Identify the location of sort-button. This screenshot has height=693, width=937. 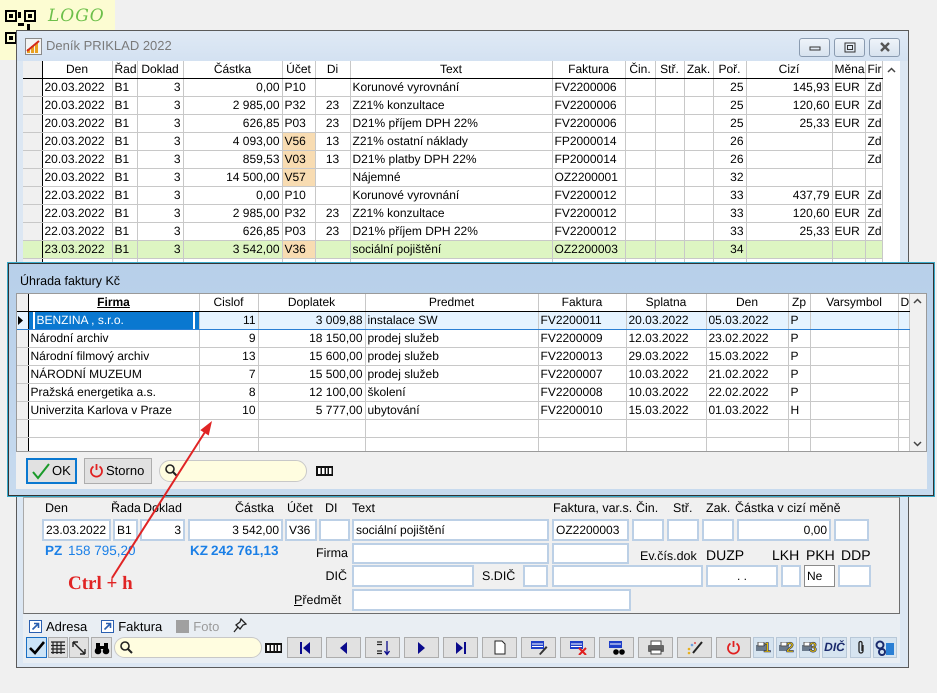
(382, 647).